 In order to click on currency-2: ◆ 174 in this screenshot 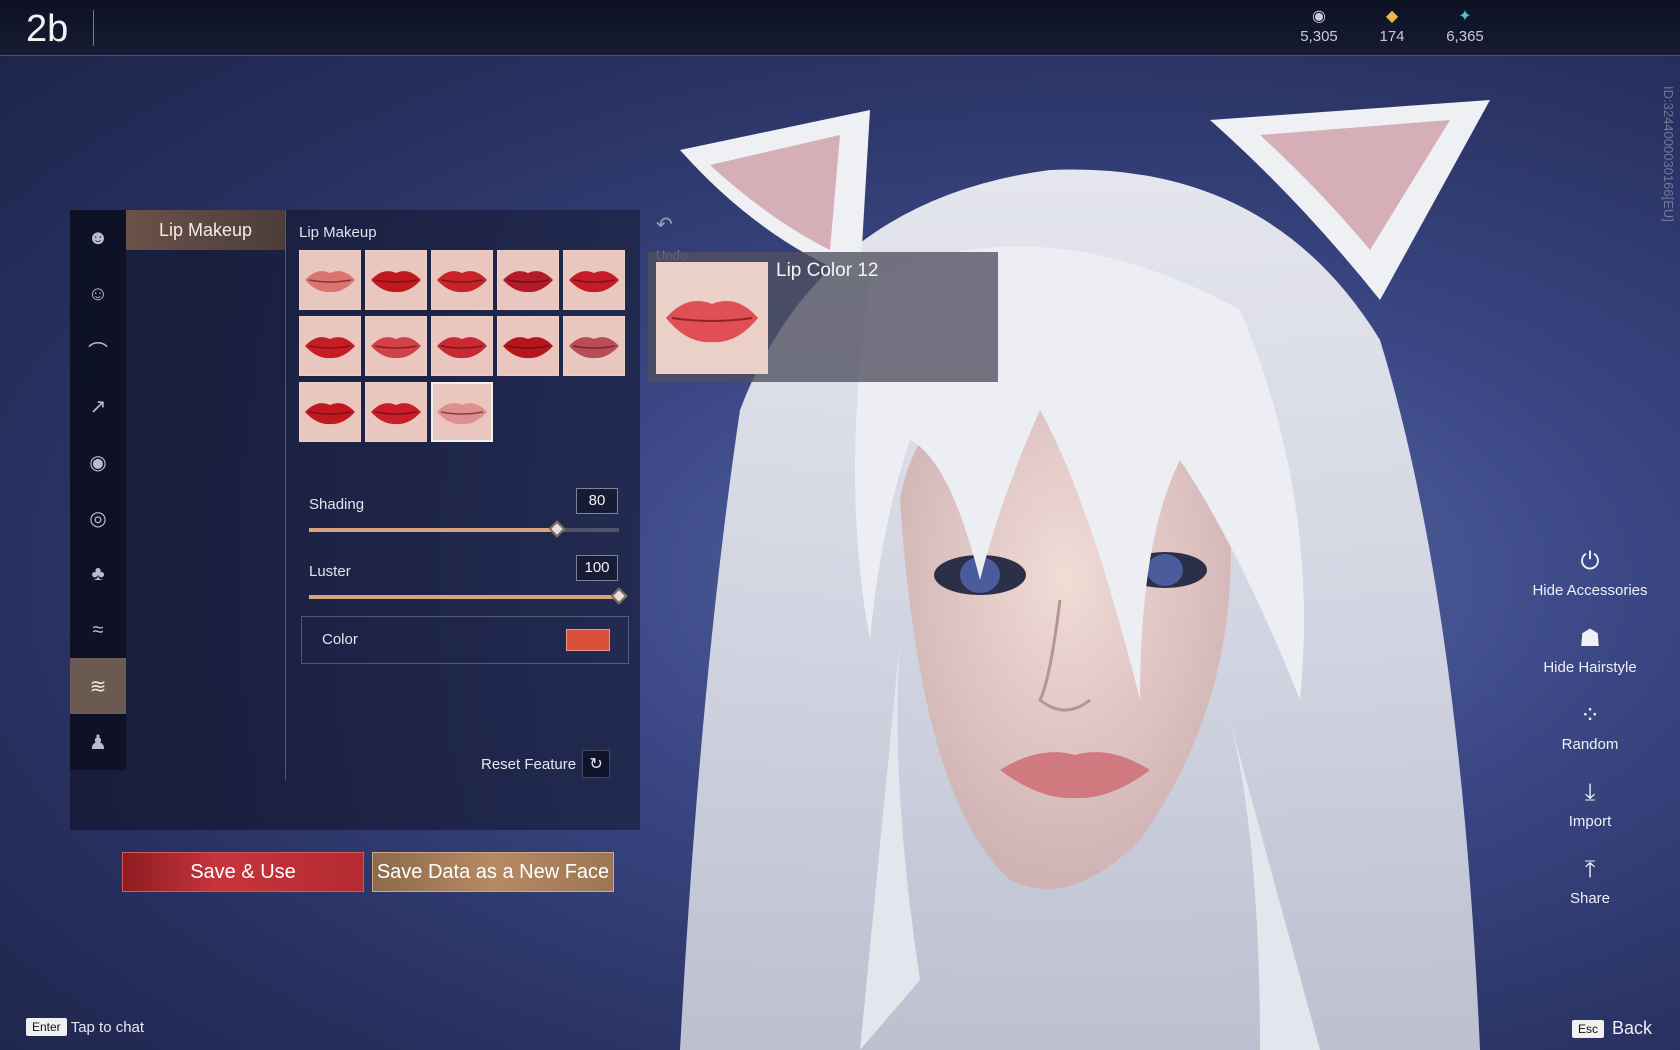, I will do `click(1392, 26)`.